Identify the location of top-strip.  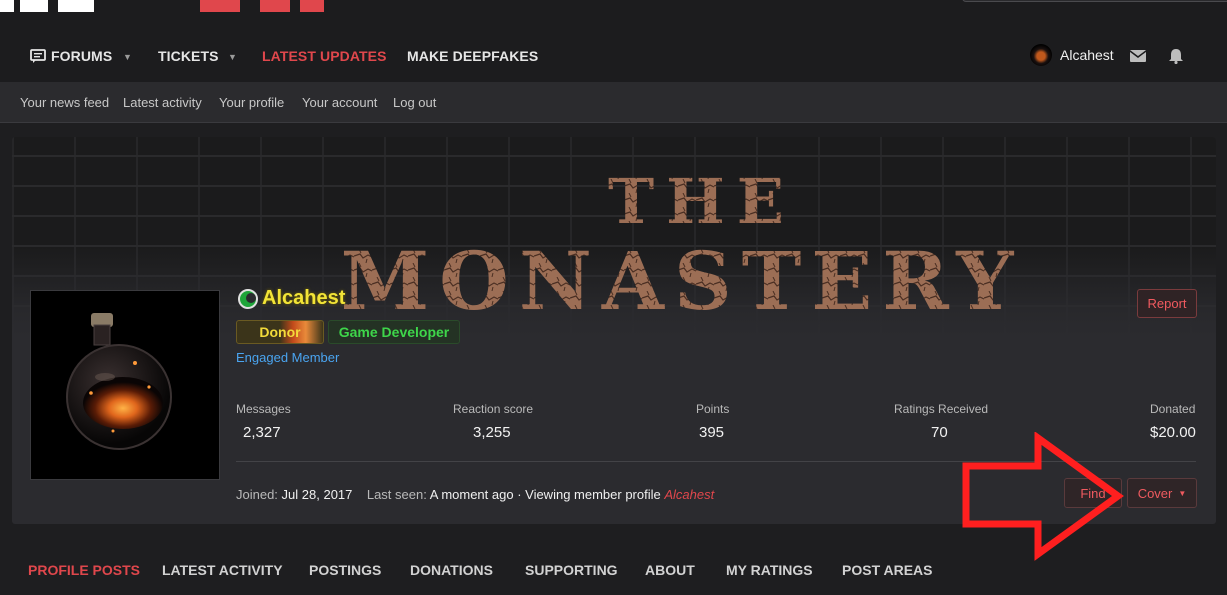
(613, 15).